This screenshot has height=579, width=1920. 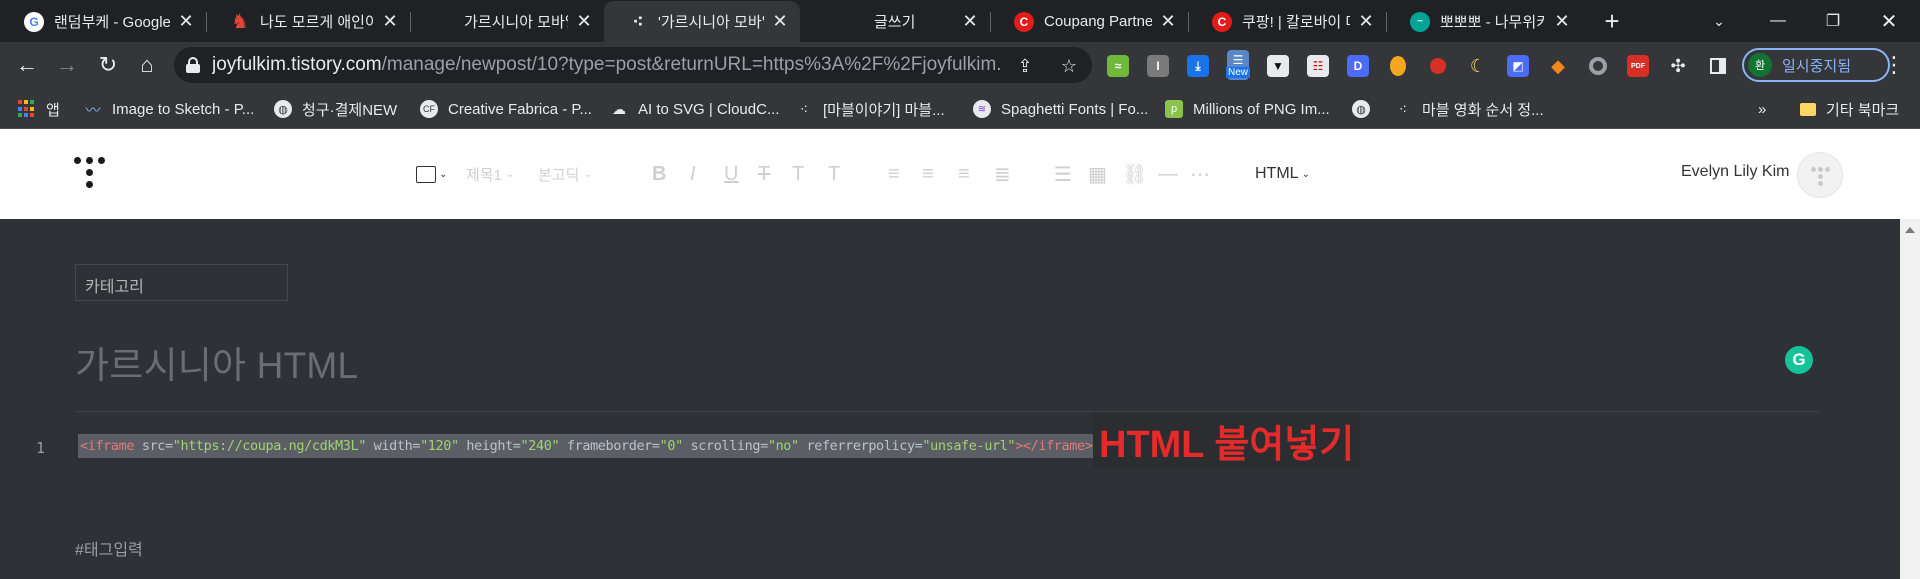 I want to click on tistory-icon: ⁖, so click(x=1403, y=108).